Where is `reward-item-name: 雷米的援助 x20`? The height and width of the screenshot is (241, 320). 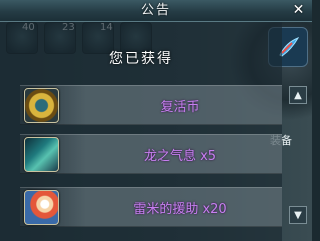
reward-item-name: 雷米的援助 x20 is located at coordinates (180, 209).